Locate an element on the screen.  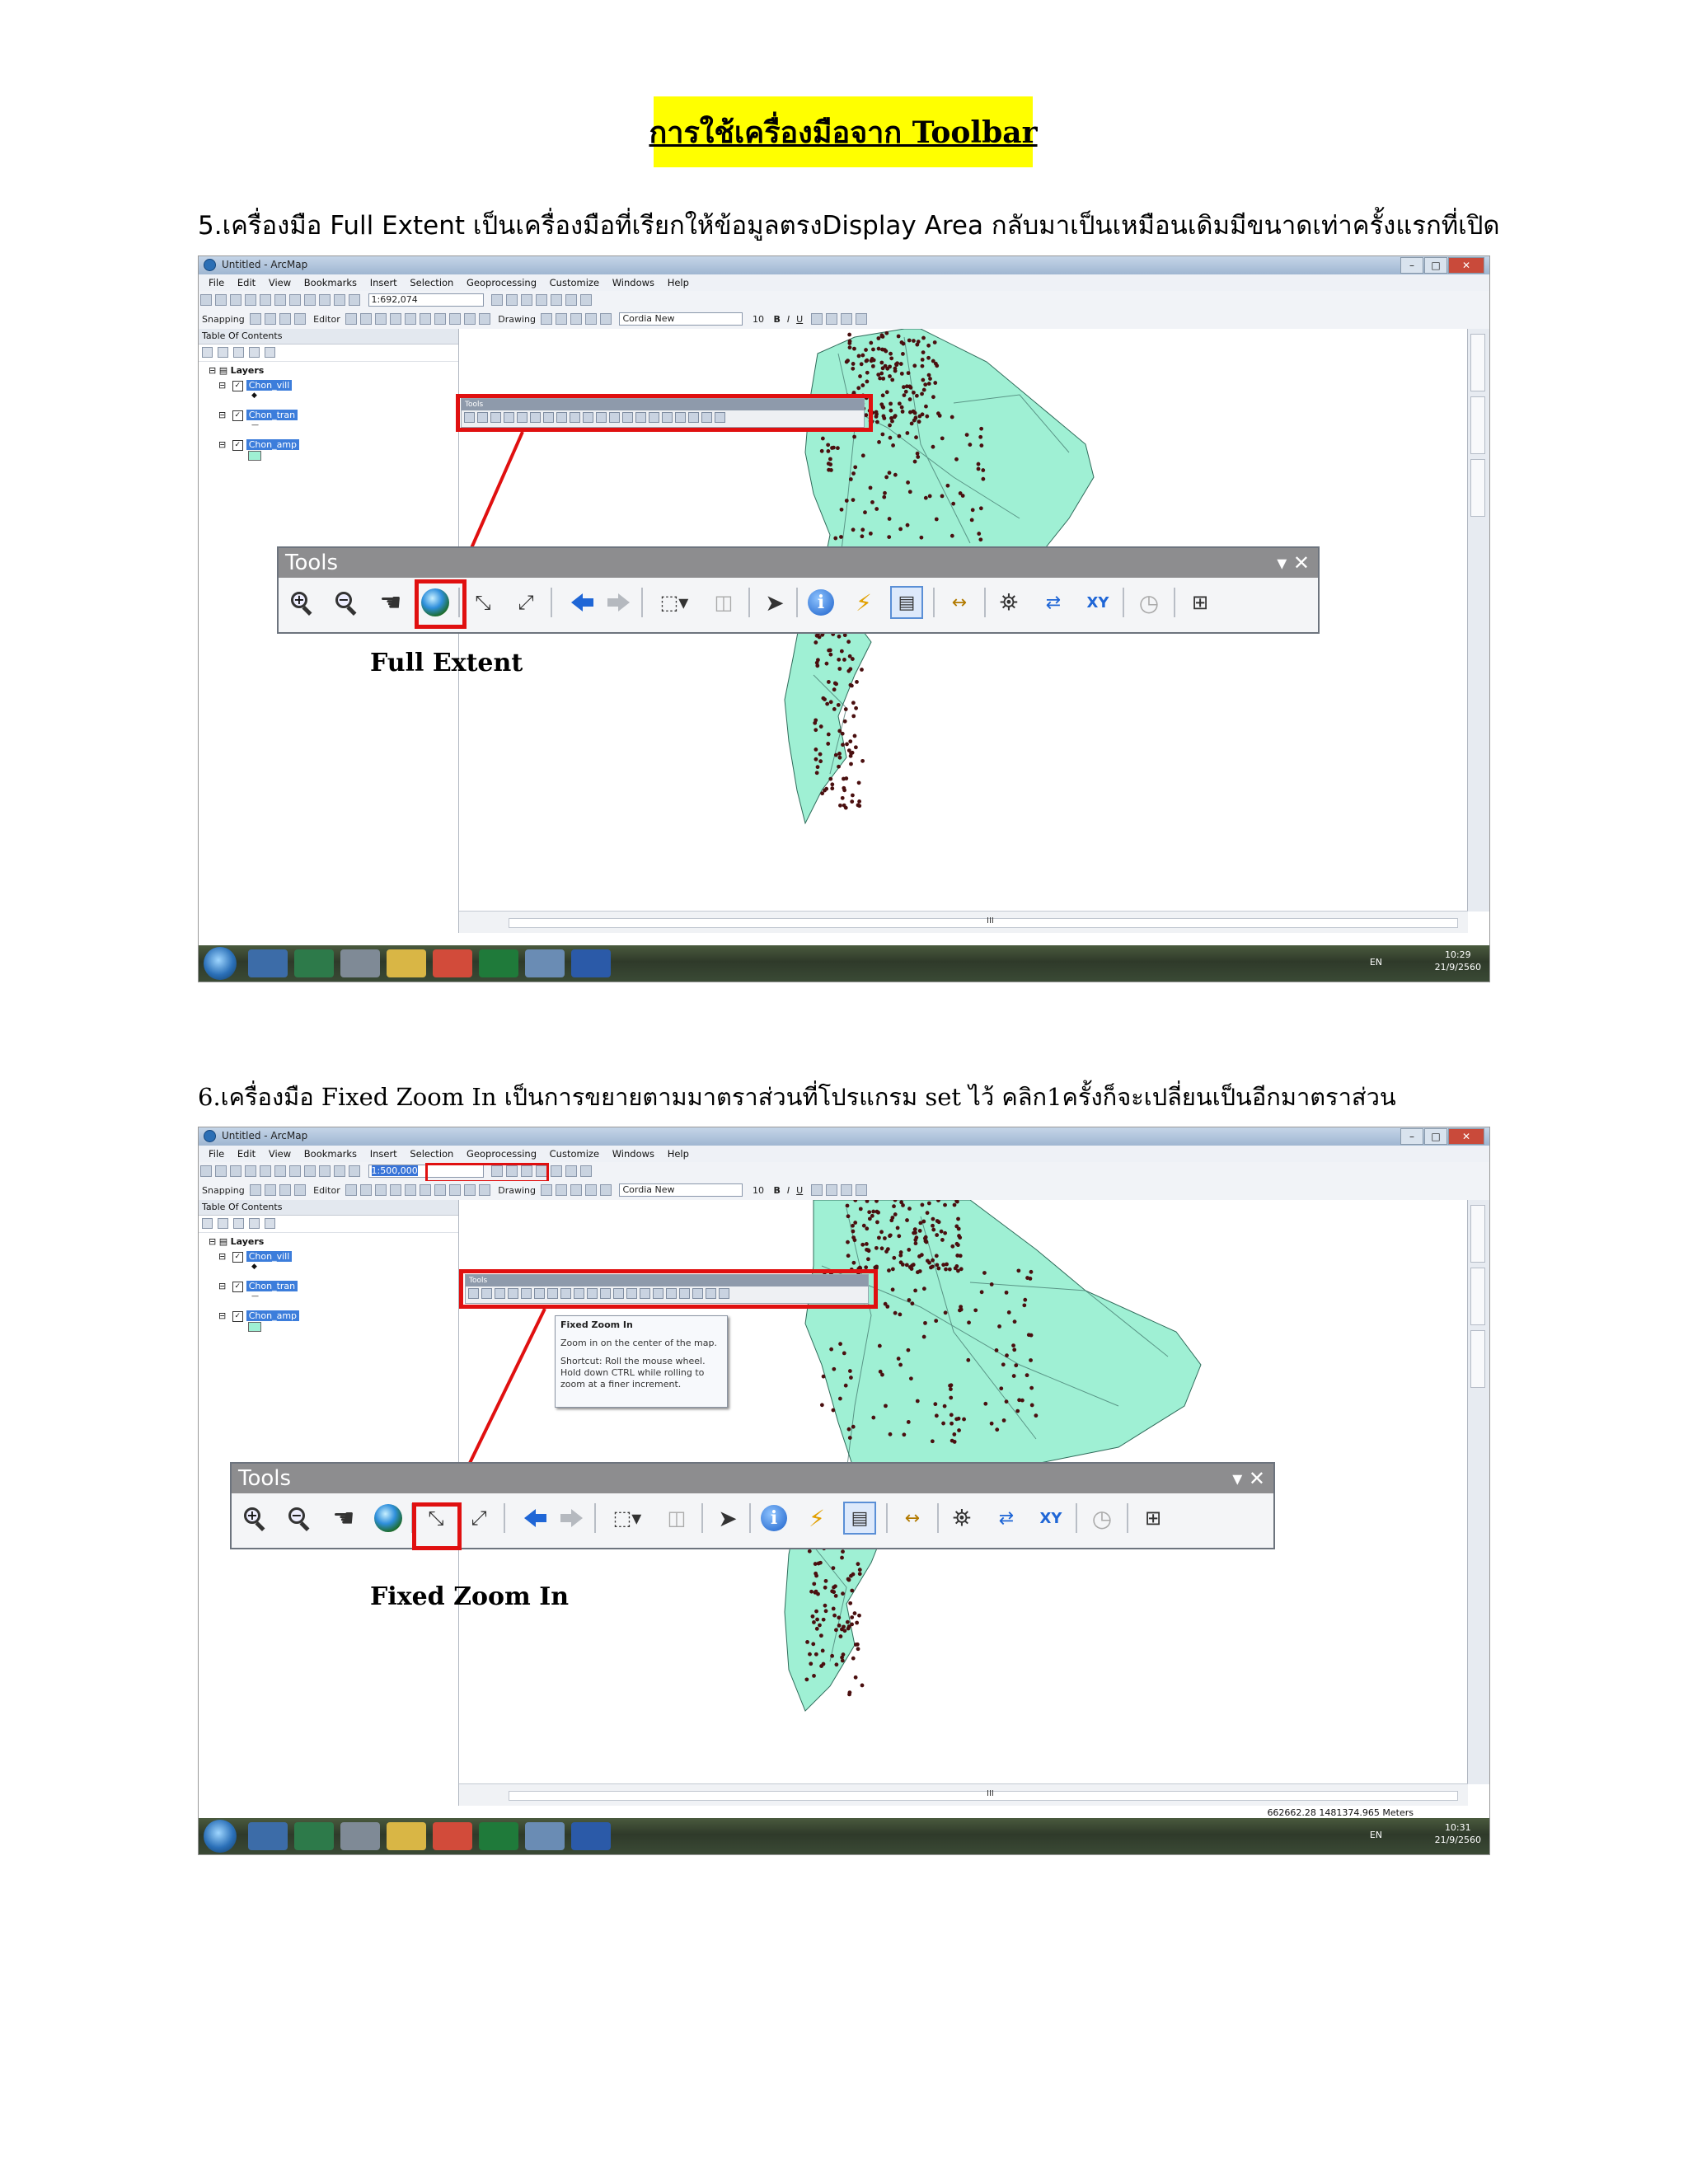
windows-taskbar: EN 10:31 21/9/2560 is located at coordinates (844, 1836).